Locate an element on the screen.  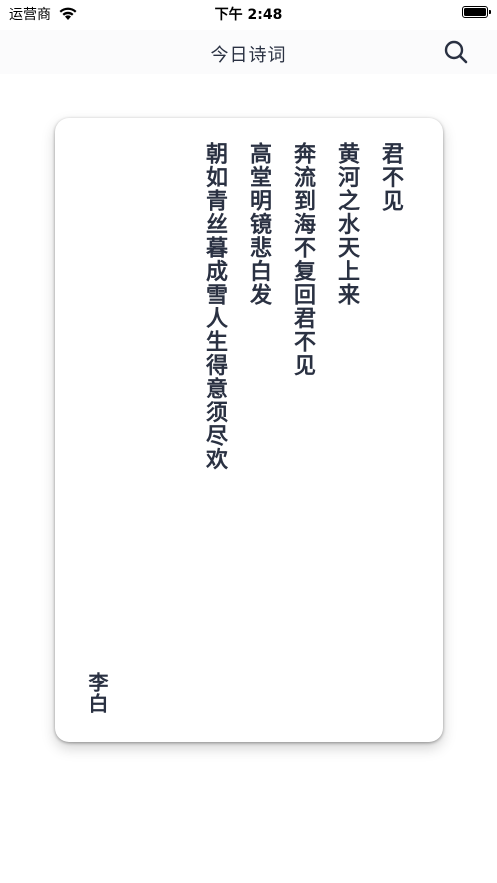
page-title: 今日诗词 is located at coordinates (248, 55).